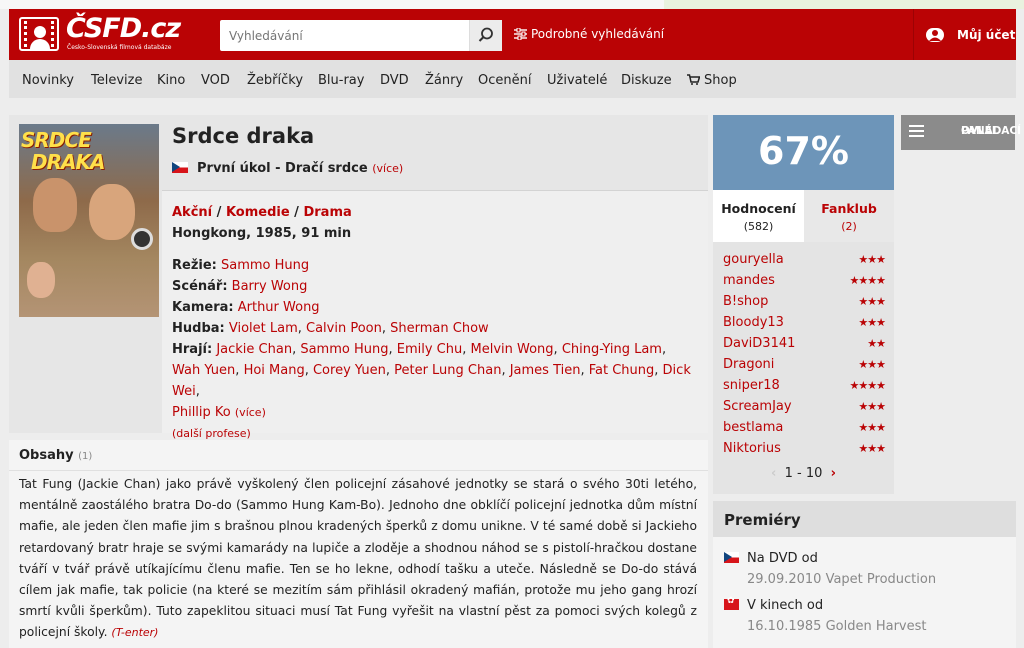 The image size is (1024, 648). What do you see at coordinates (270, 286) in the screenshot?
I see `person-link: Barry Wong` at bounding box center [270, 286].